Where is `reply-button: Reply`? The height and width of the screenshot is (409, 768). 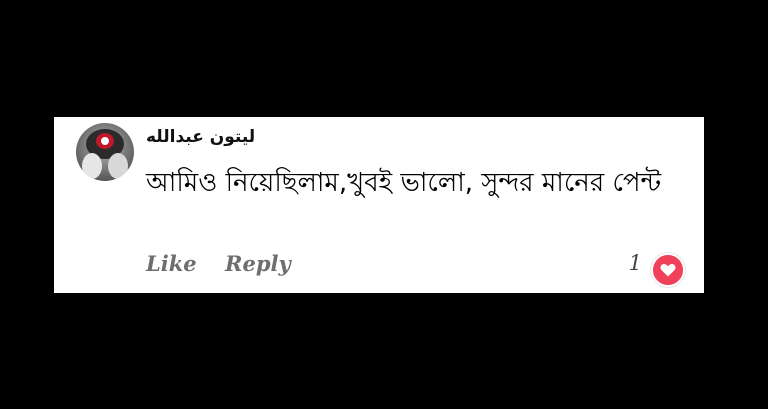
reply-button: Reply is located at coordinates (258, 263).